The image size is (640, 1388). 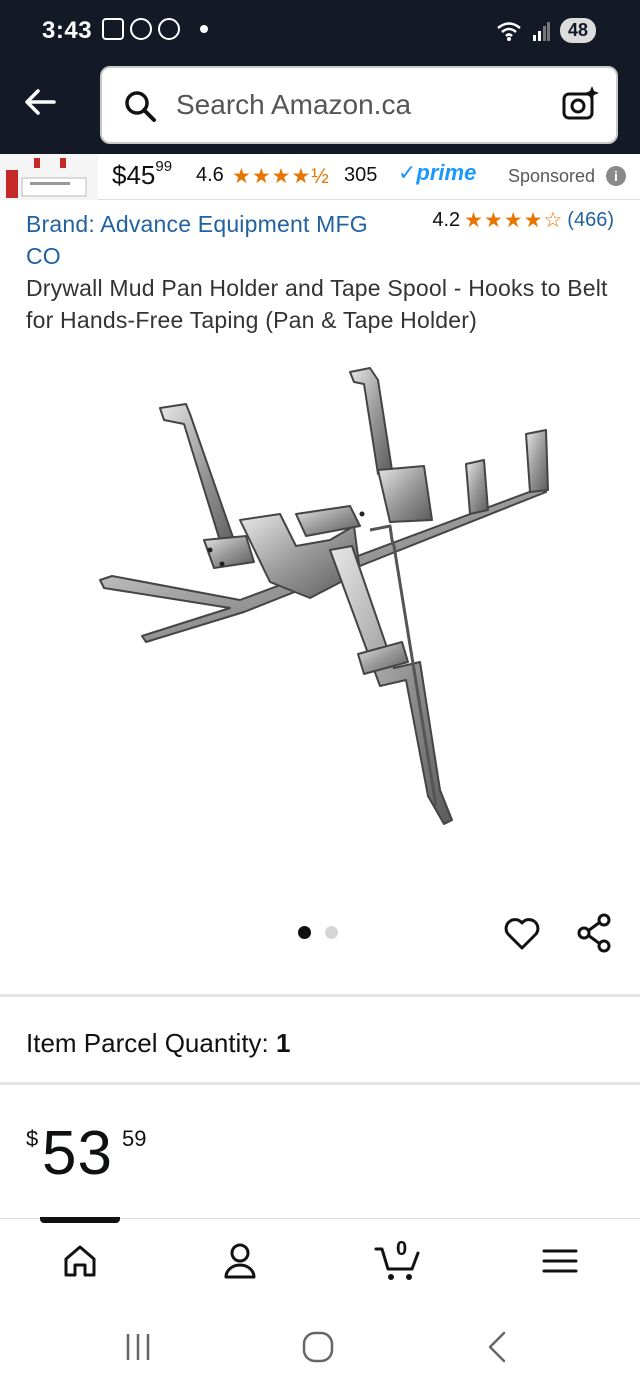 What do you see at coordinates (331, 932) in the screenshot?
I see `carousel-dot` at bounding box center [331, 932].